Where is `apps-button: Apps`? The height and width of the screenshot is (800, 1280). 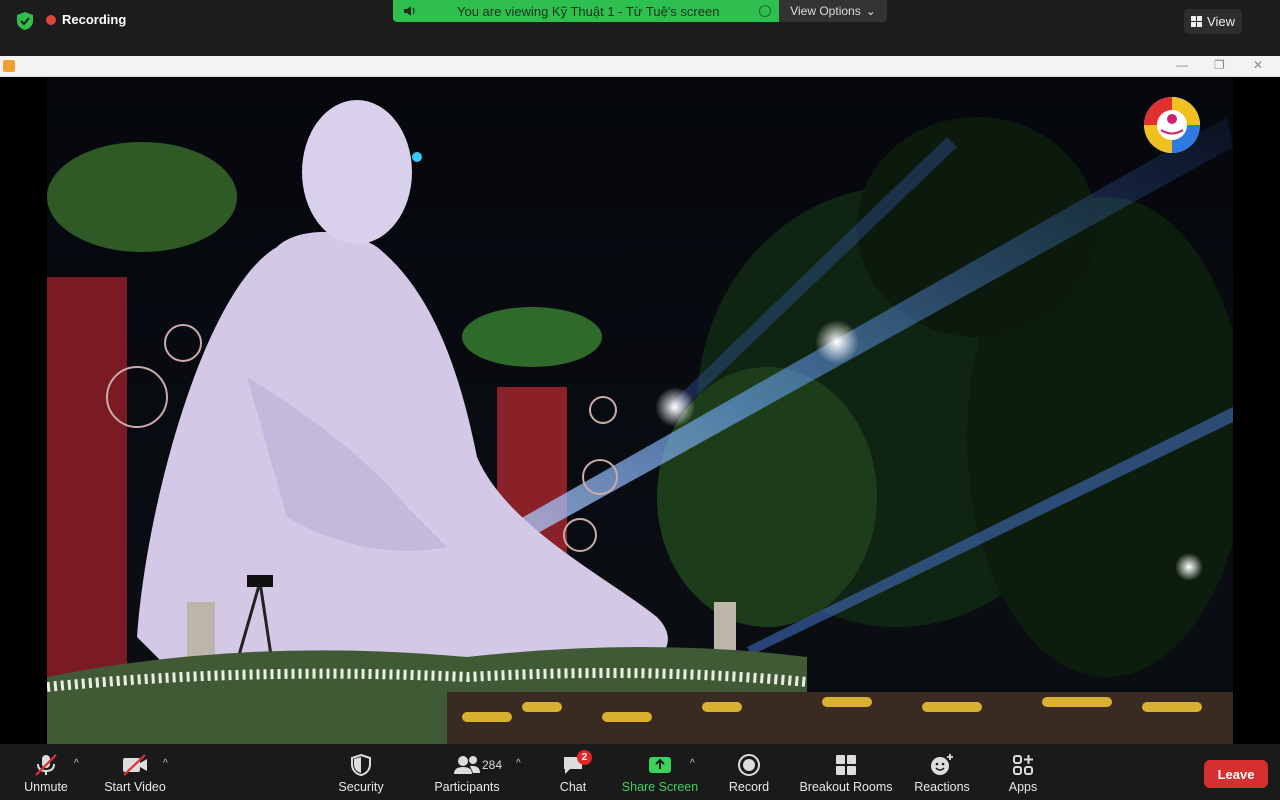 apps-button: Apps is located at coordinates (1023, 772).